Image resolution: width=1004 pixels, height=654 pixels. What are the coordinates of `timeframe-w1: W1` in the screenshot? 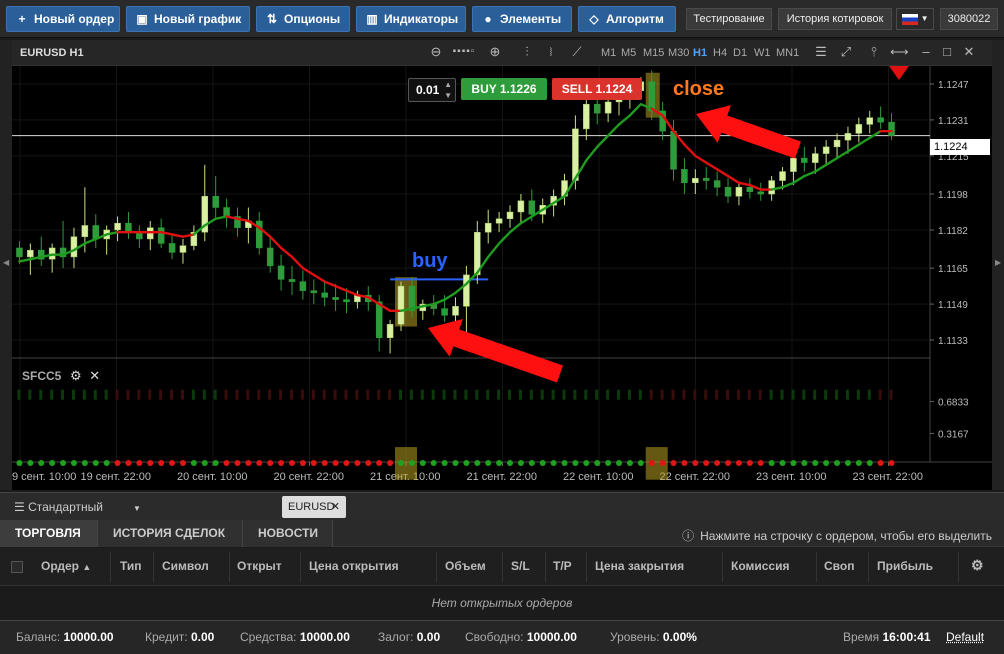 It's located at (762, 53).